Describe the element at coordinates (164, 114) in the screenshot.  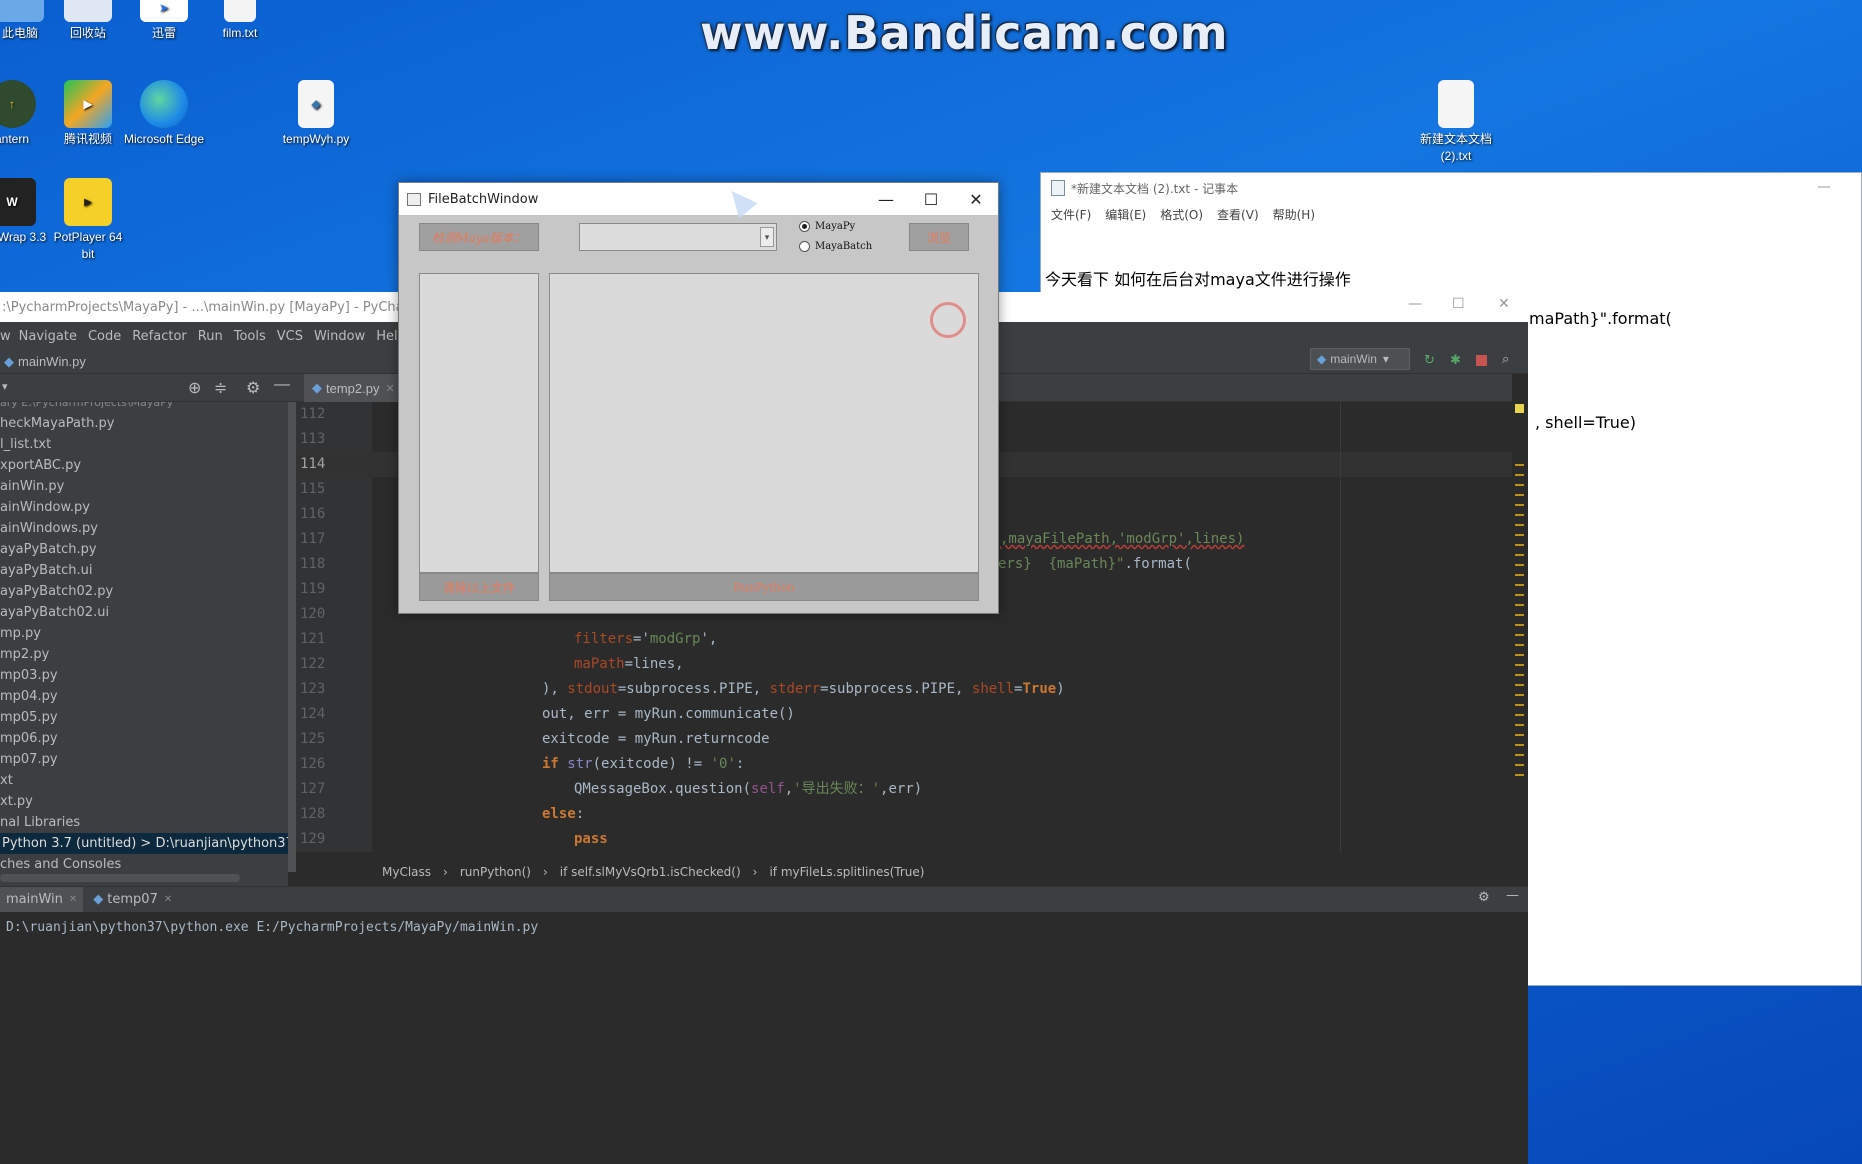
I see `desktop-icon-edge: Microsoft Edge` at that location.